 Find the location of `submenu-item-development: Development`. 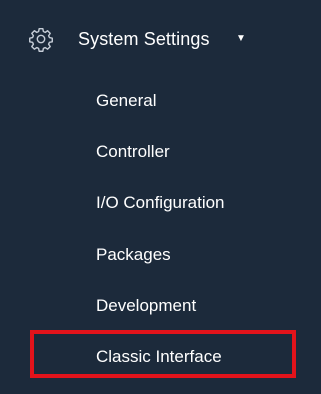

submenu-item-development: Development is located at coordinates (160, 306).